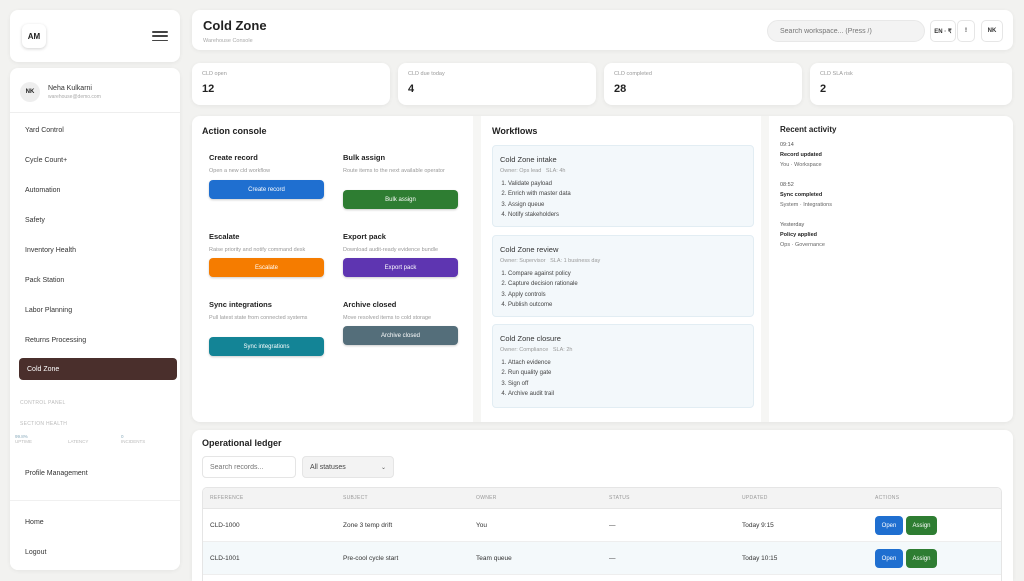 The height and width of the screenshot is (581, 1024). What do you see at coordinates (34, 36) in the screenshot?
I see `app-logo: AM` at bounding box center [34, 36].